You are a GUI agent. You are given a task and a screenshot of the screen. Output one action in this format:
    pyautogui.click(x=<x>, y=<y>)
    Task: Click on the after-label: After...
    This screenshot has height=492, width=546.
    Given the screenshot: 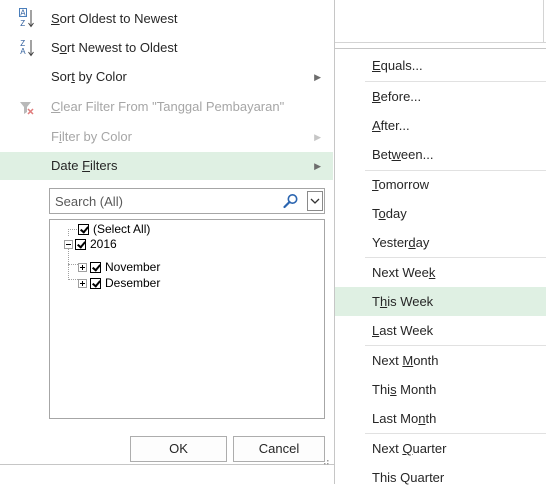 What is the action you would take?
    pyautogui.click(x=391, y=125)
    